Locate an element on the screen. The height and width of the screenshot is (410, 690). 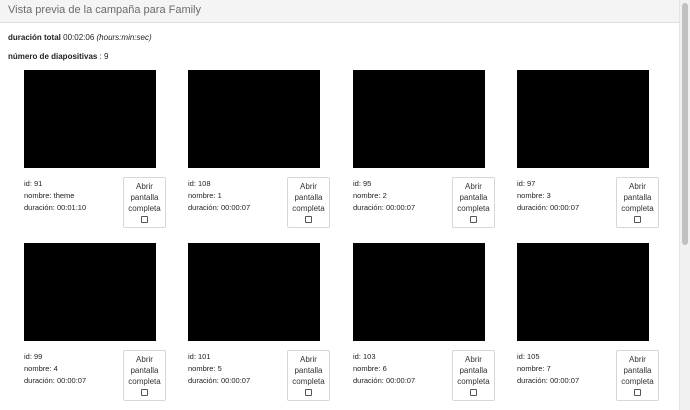
total-duration-value: 00:02:06 is located at coordinates (79, 37).